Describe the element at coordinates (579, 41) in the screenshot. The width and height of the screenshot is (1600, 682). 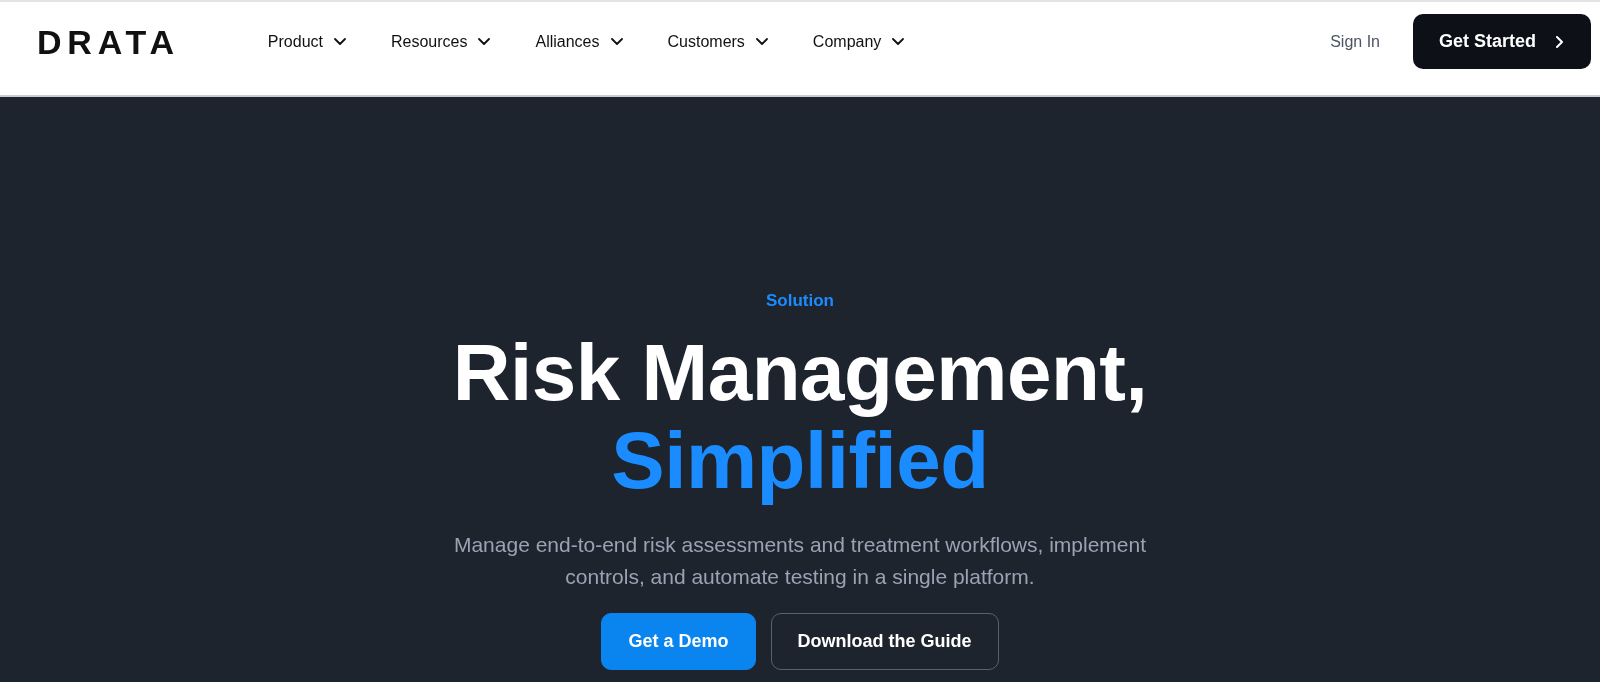
I see `nav-menu-item: Alliances` at that location.